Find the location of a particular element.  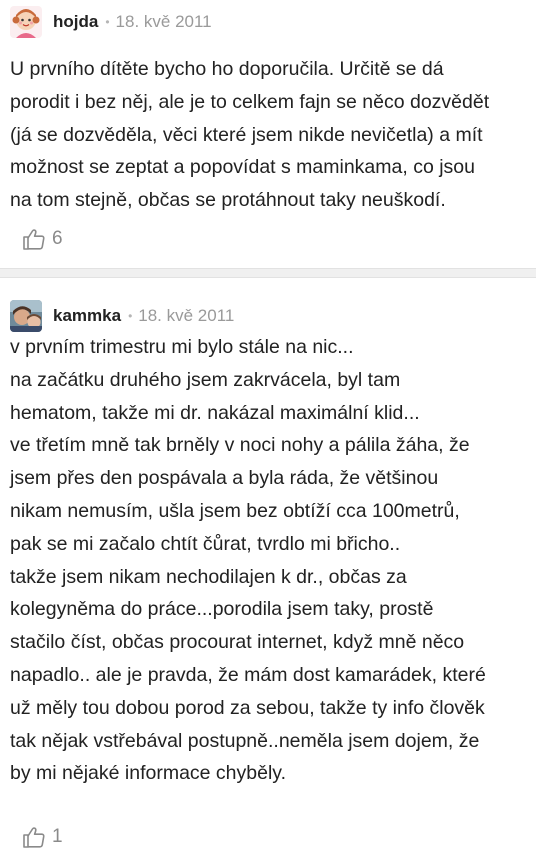

photo-avatar-icon is located at coordinates (26, 316).